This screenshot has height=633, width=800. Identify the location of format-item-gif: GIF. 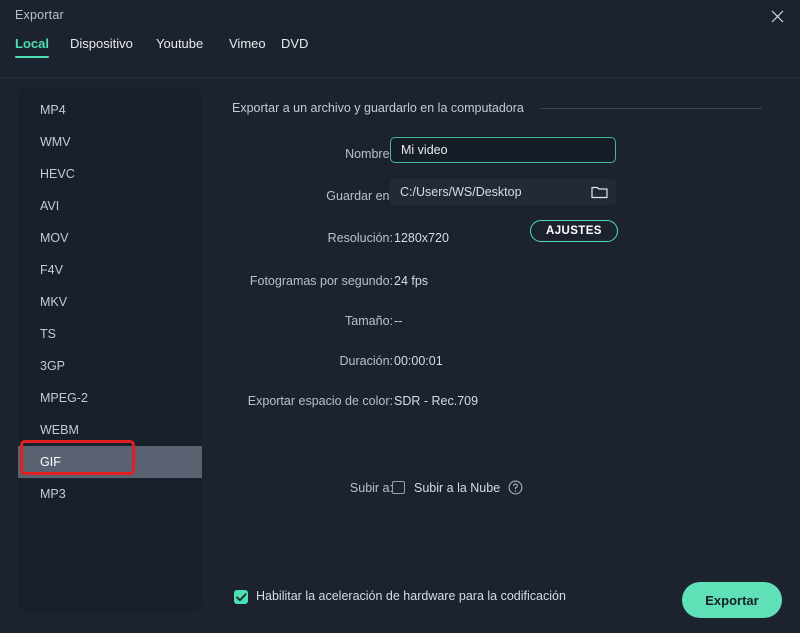
(110, 462).